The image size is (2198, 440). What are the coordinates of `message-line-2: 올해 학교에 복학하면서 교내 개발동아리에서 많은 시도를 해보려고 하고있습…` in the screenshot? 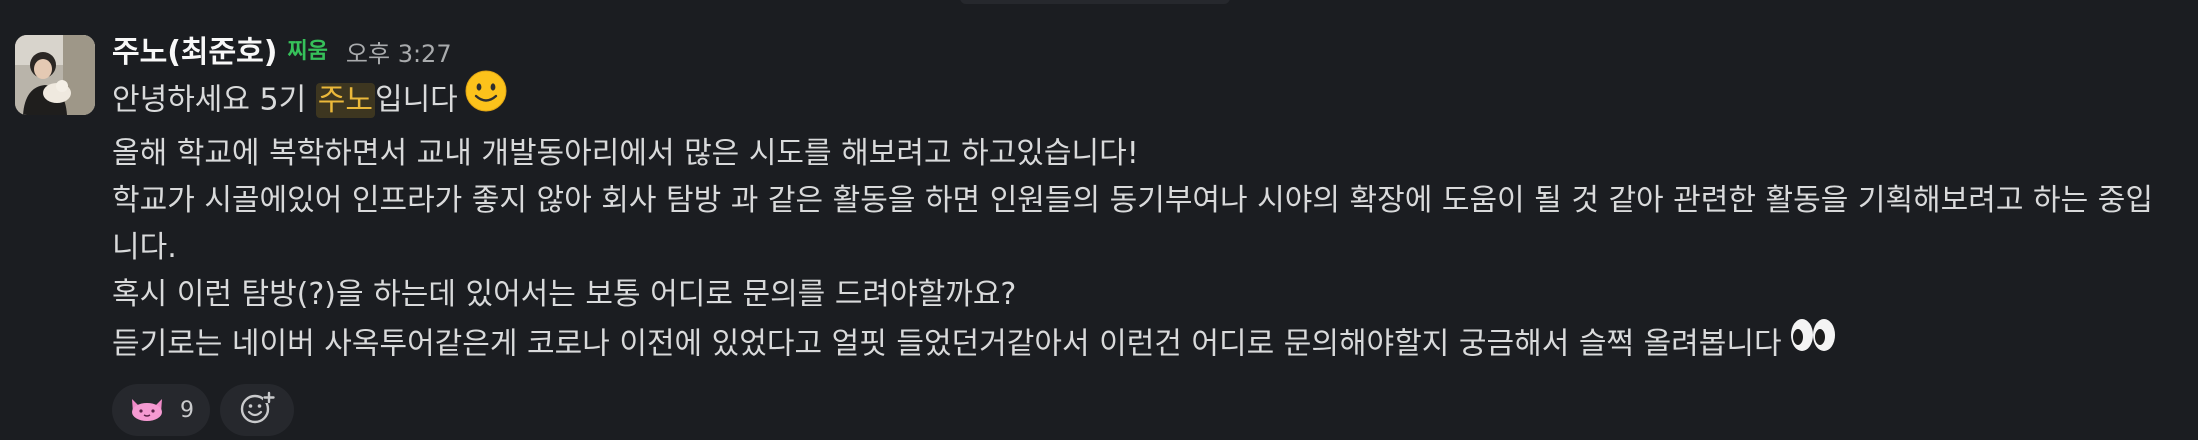 It's located at (625, 153).